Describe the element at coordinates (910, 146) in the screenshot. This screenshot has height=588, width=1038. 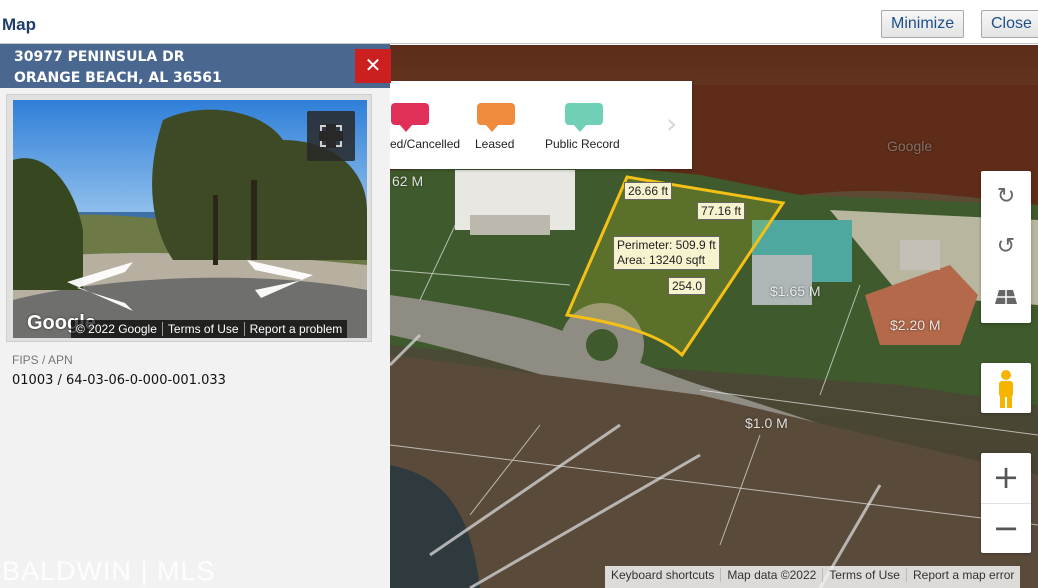
I see `map-watermark: Google` at that location.